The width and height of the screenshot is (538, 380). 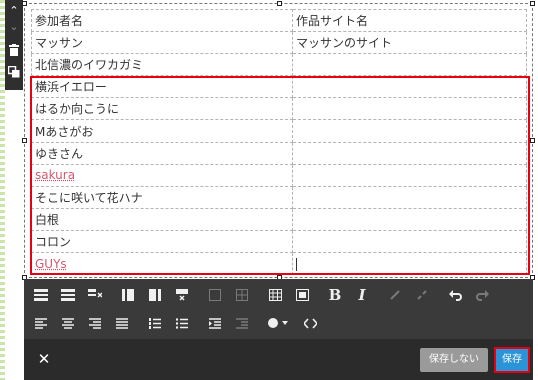 What do you see at coordinates (409, 43) in the screenshot?
I see `table-cell: マッサンのサイト` at bounding box center [409, 43].